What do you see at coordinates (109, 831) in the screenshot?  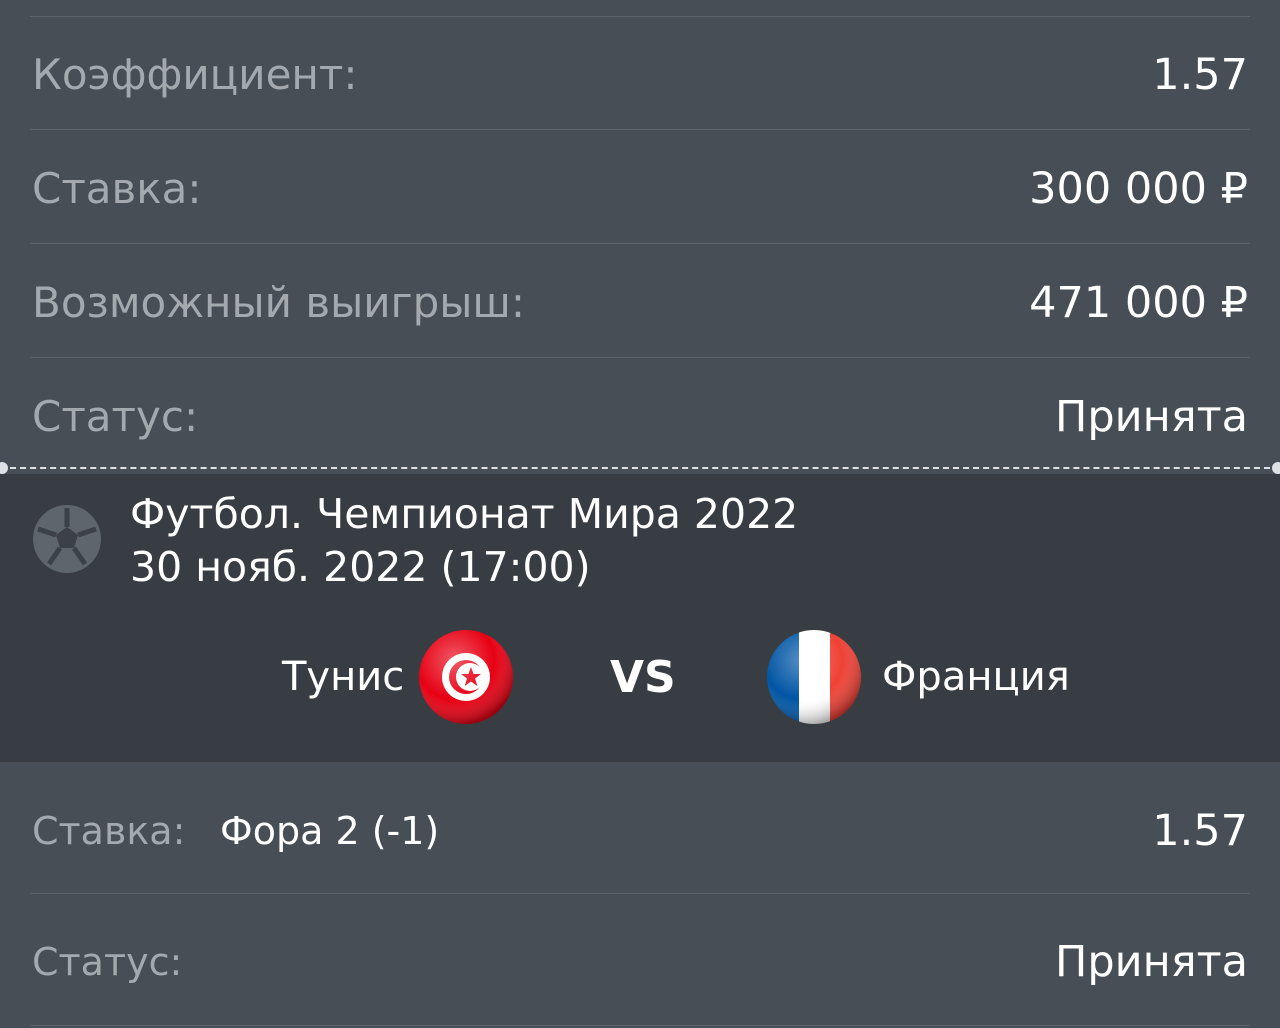 I see `bet-label: Ставка:` at bounding box center [109, 831].